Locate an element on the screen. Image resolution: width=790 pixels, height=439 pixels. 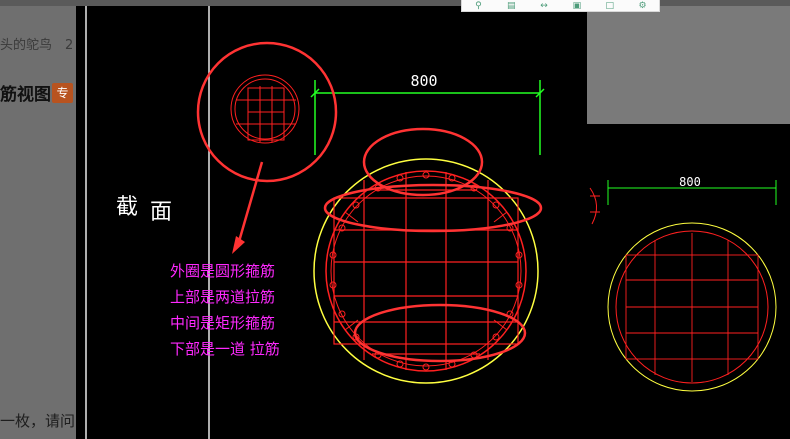
markup-arrow-head is located at coordinates (238, 245).